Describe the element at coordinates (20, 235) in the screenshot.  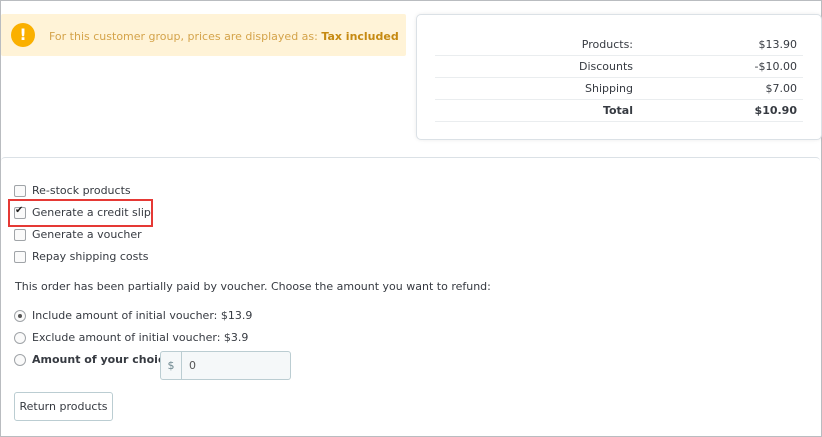
I see `voucher-checkbox` at that location.